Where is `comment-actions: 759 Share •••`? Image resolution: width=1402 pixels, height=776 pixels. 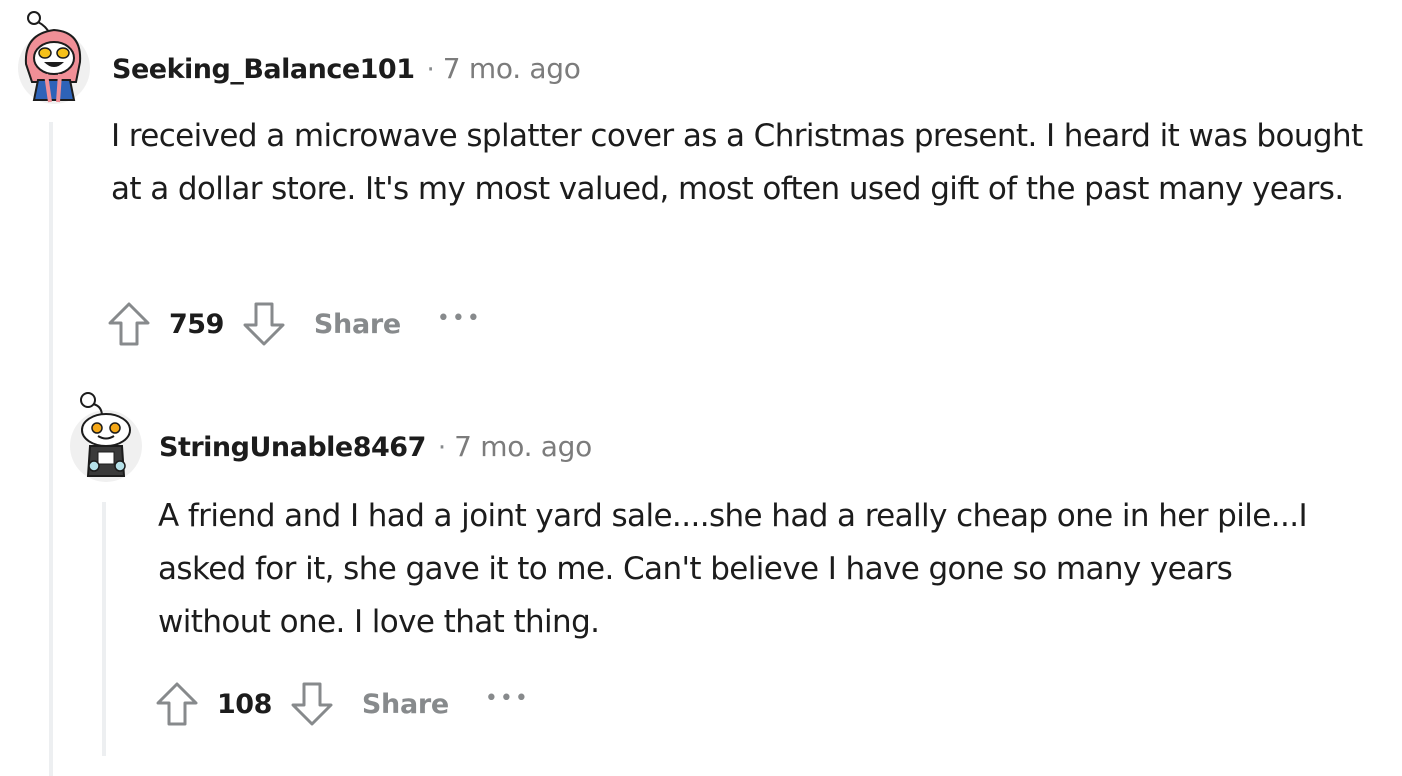
comment-actions: 759 Share ••• is located at coordinates (294, 324).